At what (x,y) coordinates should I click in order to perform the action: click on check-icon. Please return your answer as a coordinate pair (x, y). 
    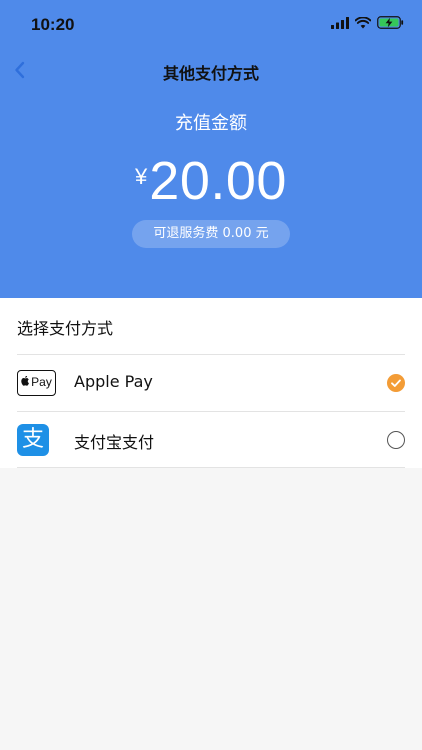
    Looking at the image, I should click on (396, 383).